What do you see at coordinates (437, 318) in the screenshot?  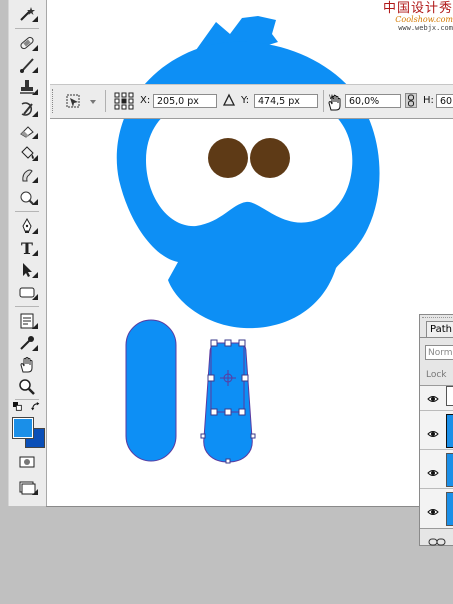 I see `panel-grip` at bounding box center [437, 318].